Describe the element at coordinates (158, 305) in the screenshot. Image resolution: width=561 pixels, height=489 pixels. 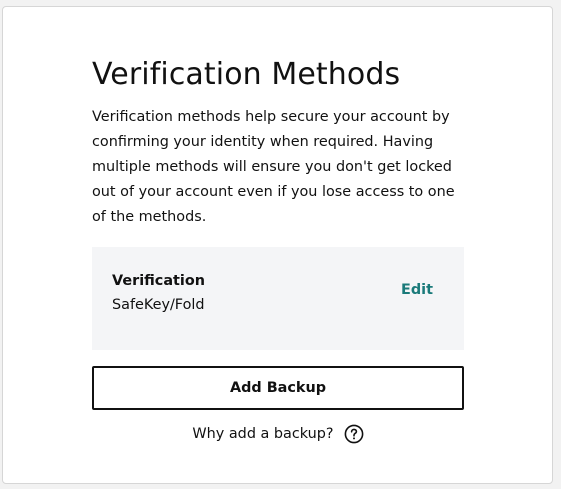
I see `method-value: SafeKey/Fold` at that location.